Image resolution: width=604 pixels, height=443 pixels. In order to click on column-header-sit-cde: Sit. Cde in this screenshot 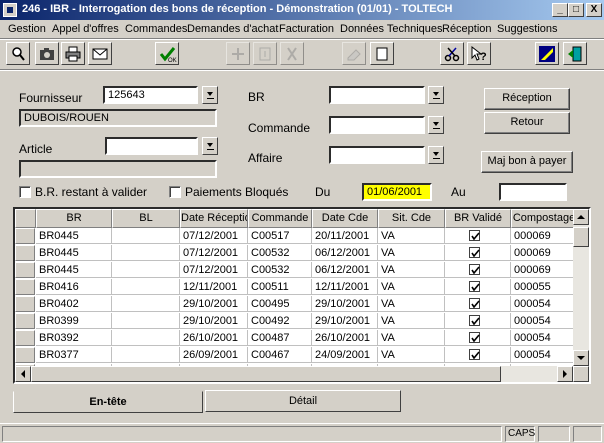, I will do `click(411, 218)`.